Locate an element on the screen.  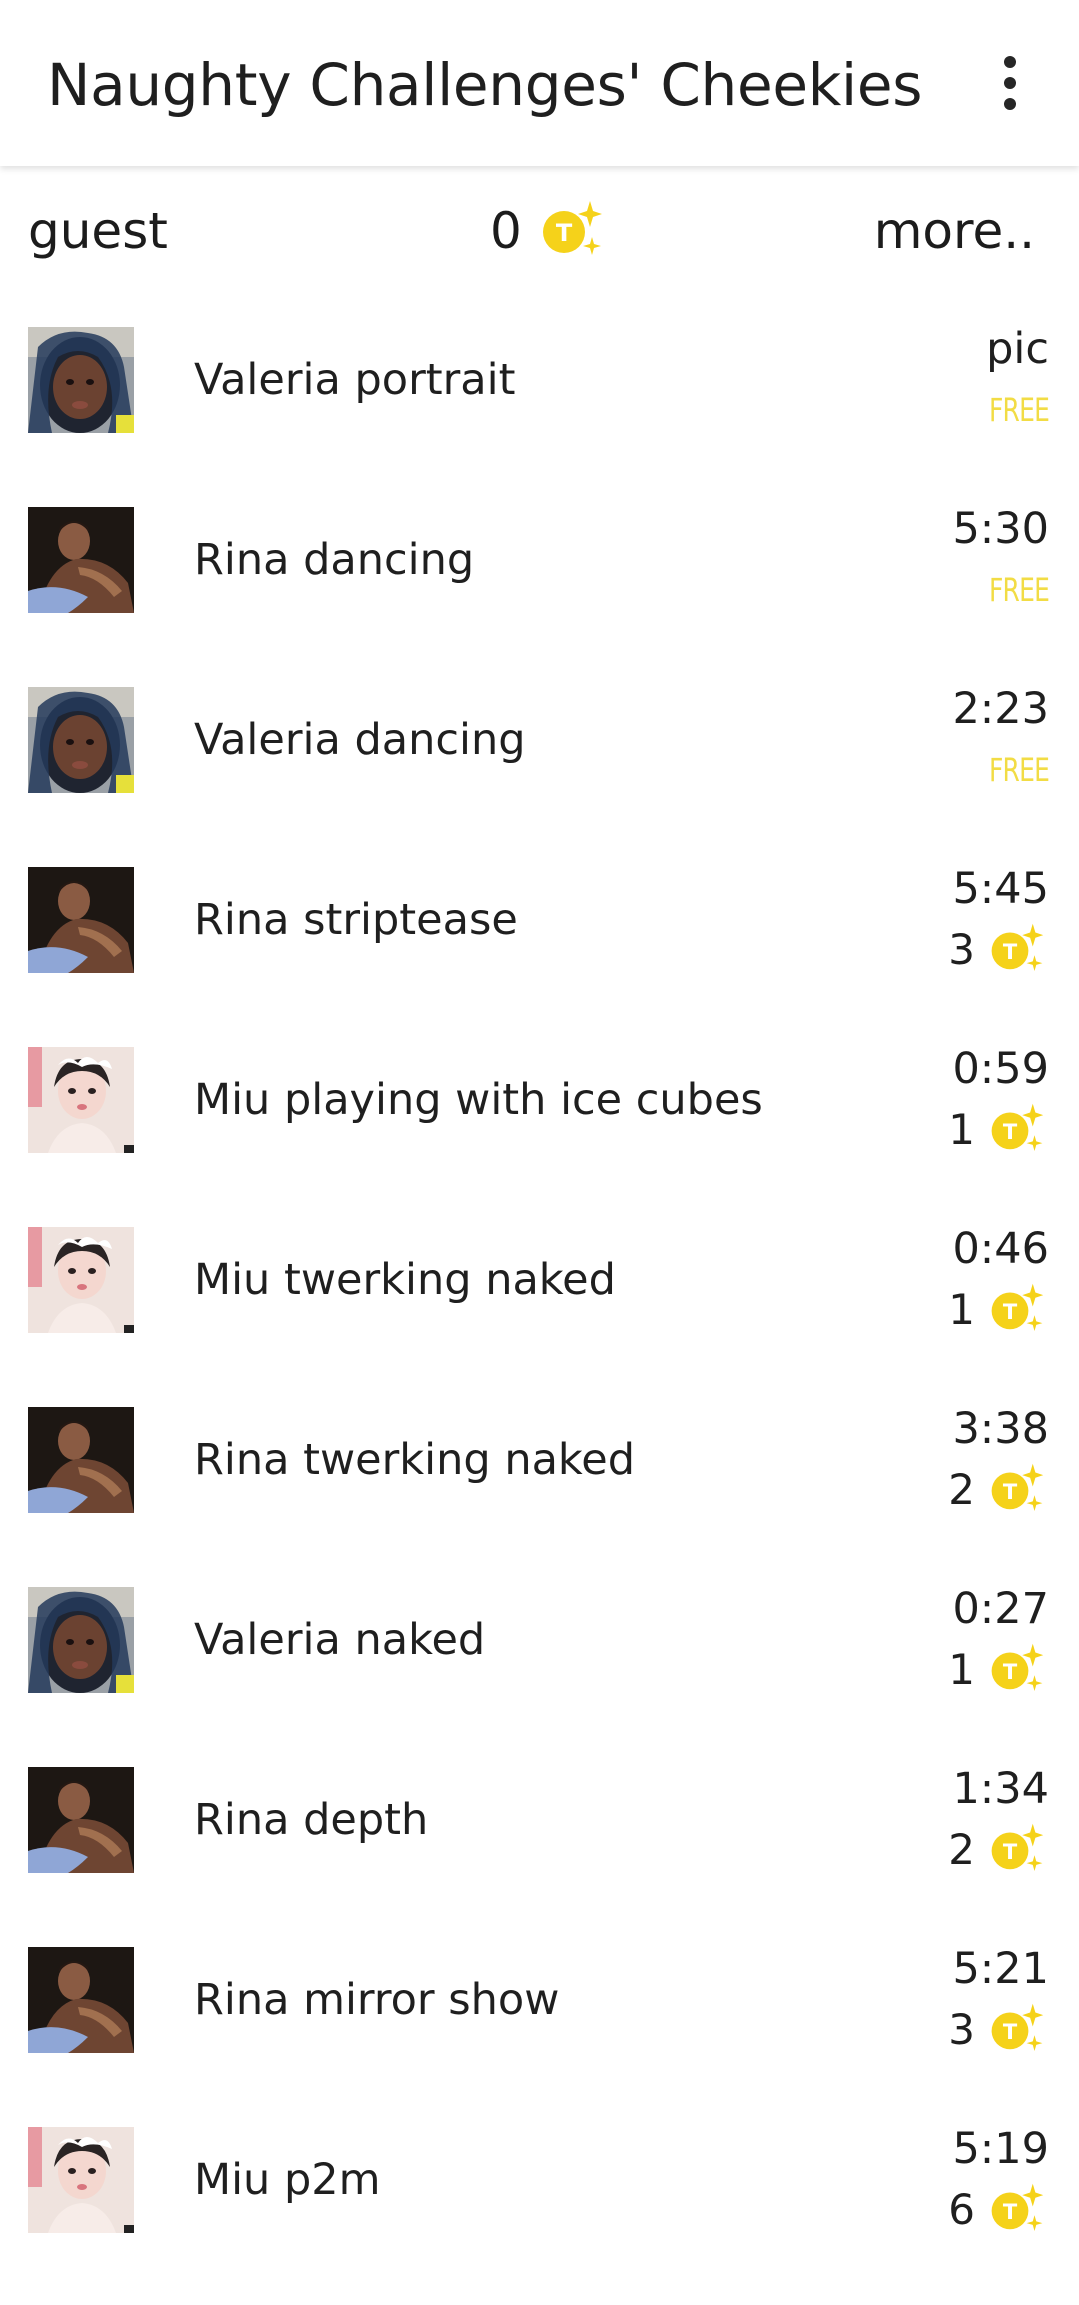
app-bar: Naughty Challenges' Cheekies is located at coordinates (539, 83).